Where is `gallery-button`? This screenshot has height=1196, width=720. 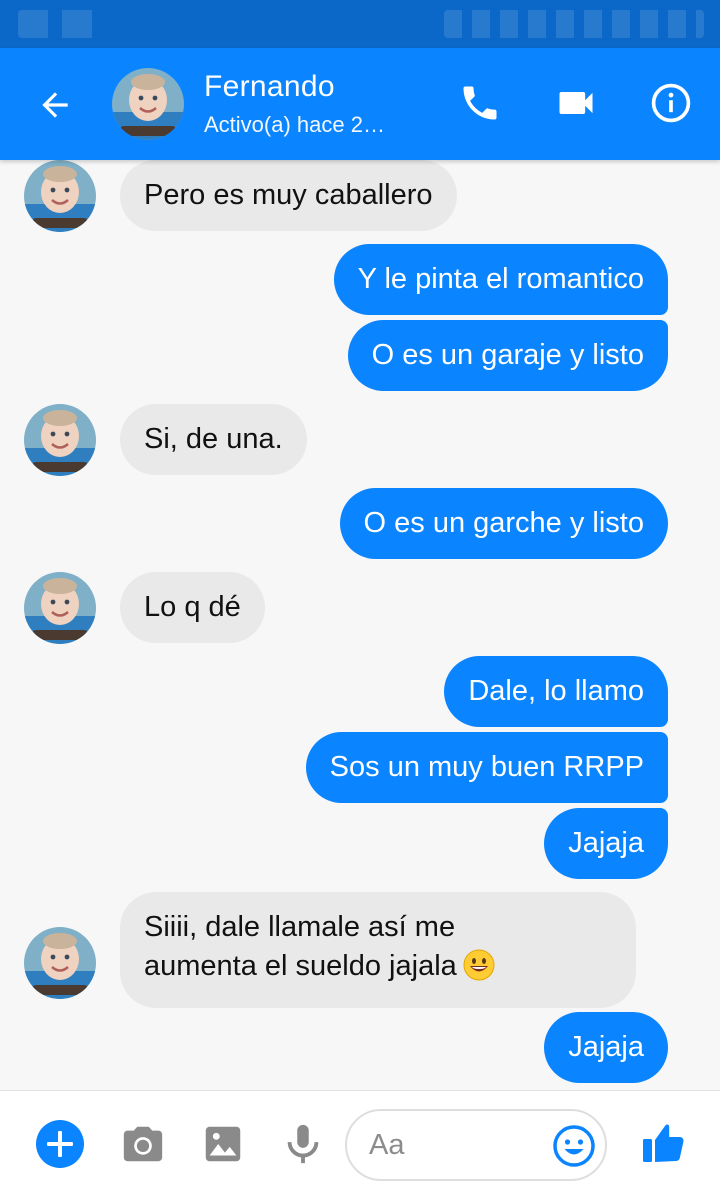 gallery-button is located at coordinates (223, 1144).